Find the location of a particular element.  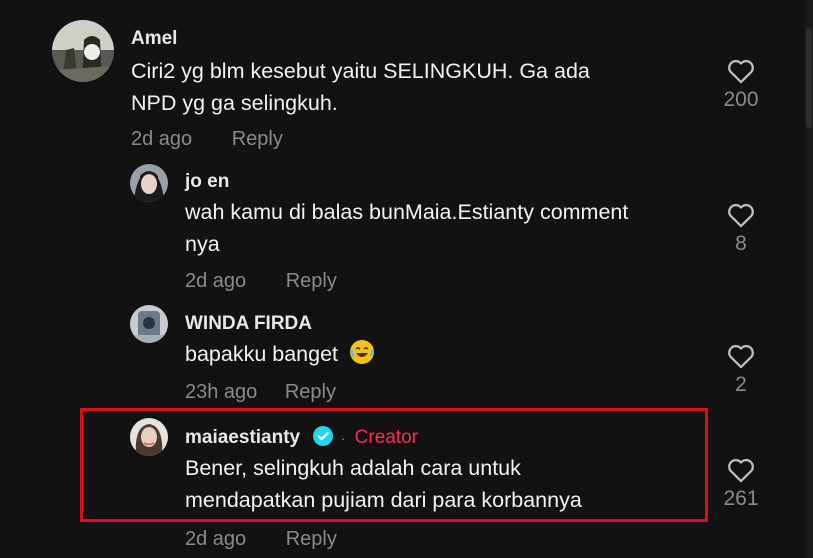

comment-text-line: NPD yg ga selingkuh. is located at coordinates (234, 103).